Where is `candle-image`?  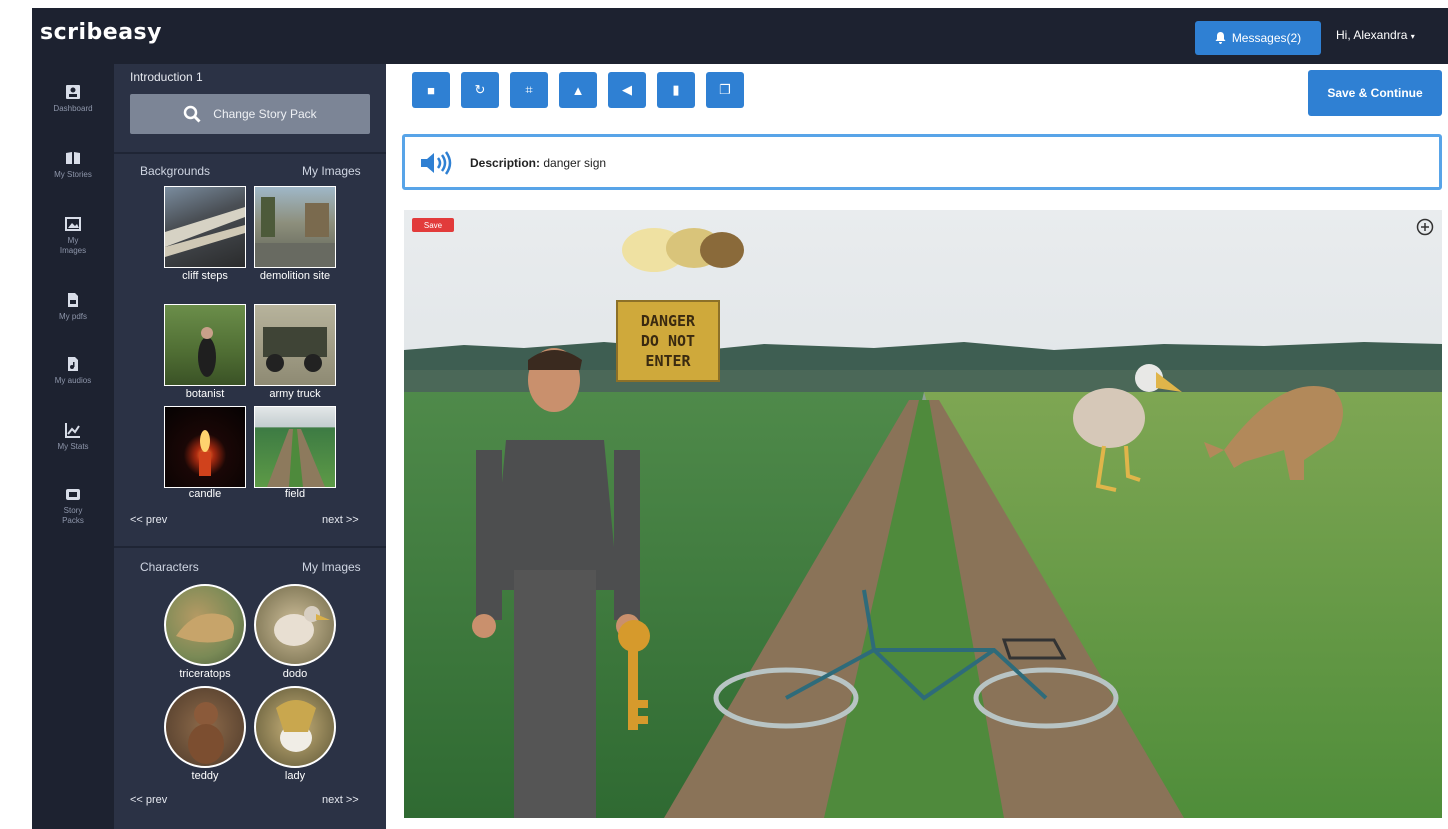 candle-image is located at coordinates (205, 453).